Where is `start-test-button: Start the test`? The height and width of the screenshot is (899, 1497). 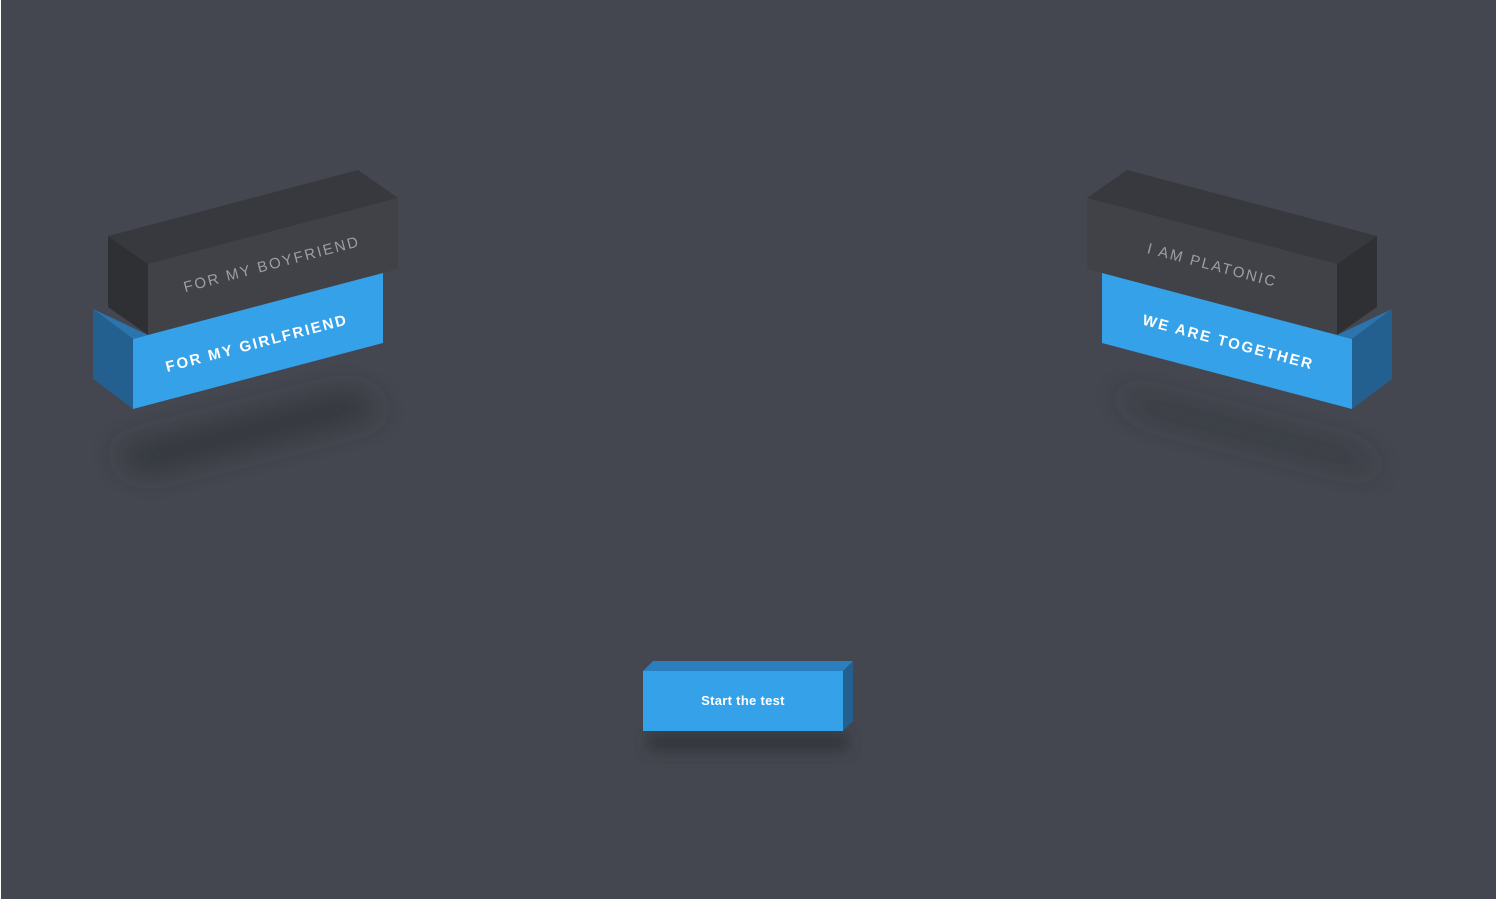 start-test-button: Start the test is located at coordinates (748, 706).